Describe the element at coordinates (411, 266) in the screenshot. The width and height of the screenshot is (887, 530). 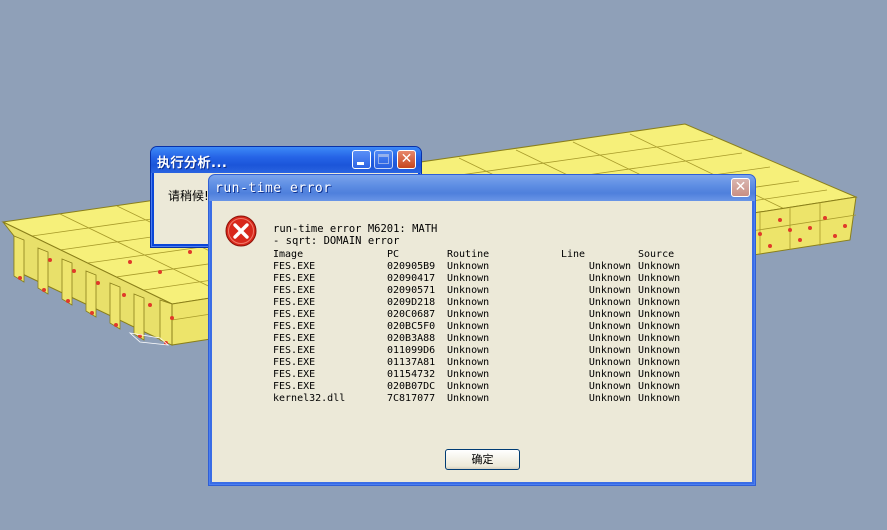
I see `cell-pc: 020905B9` at that location.